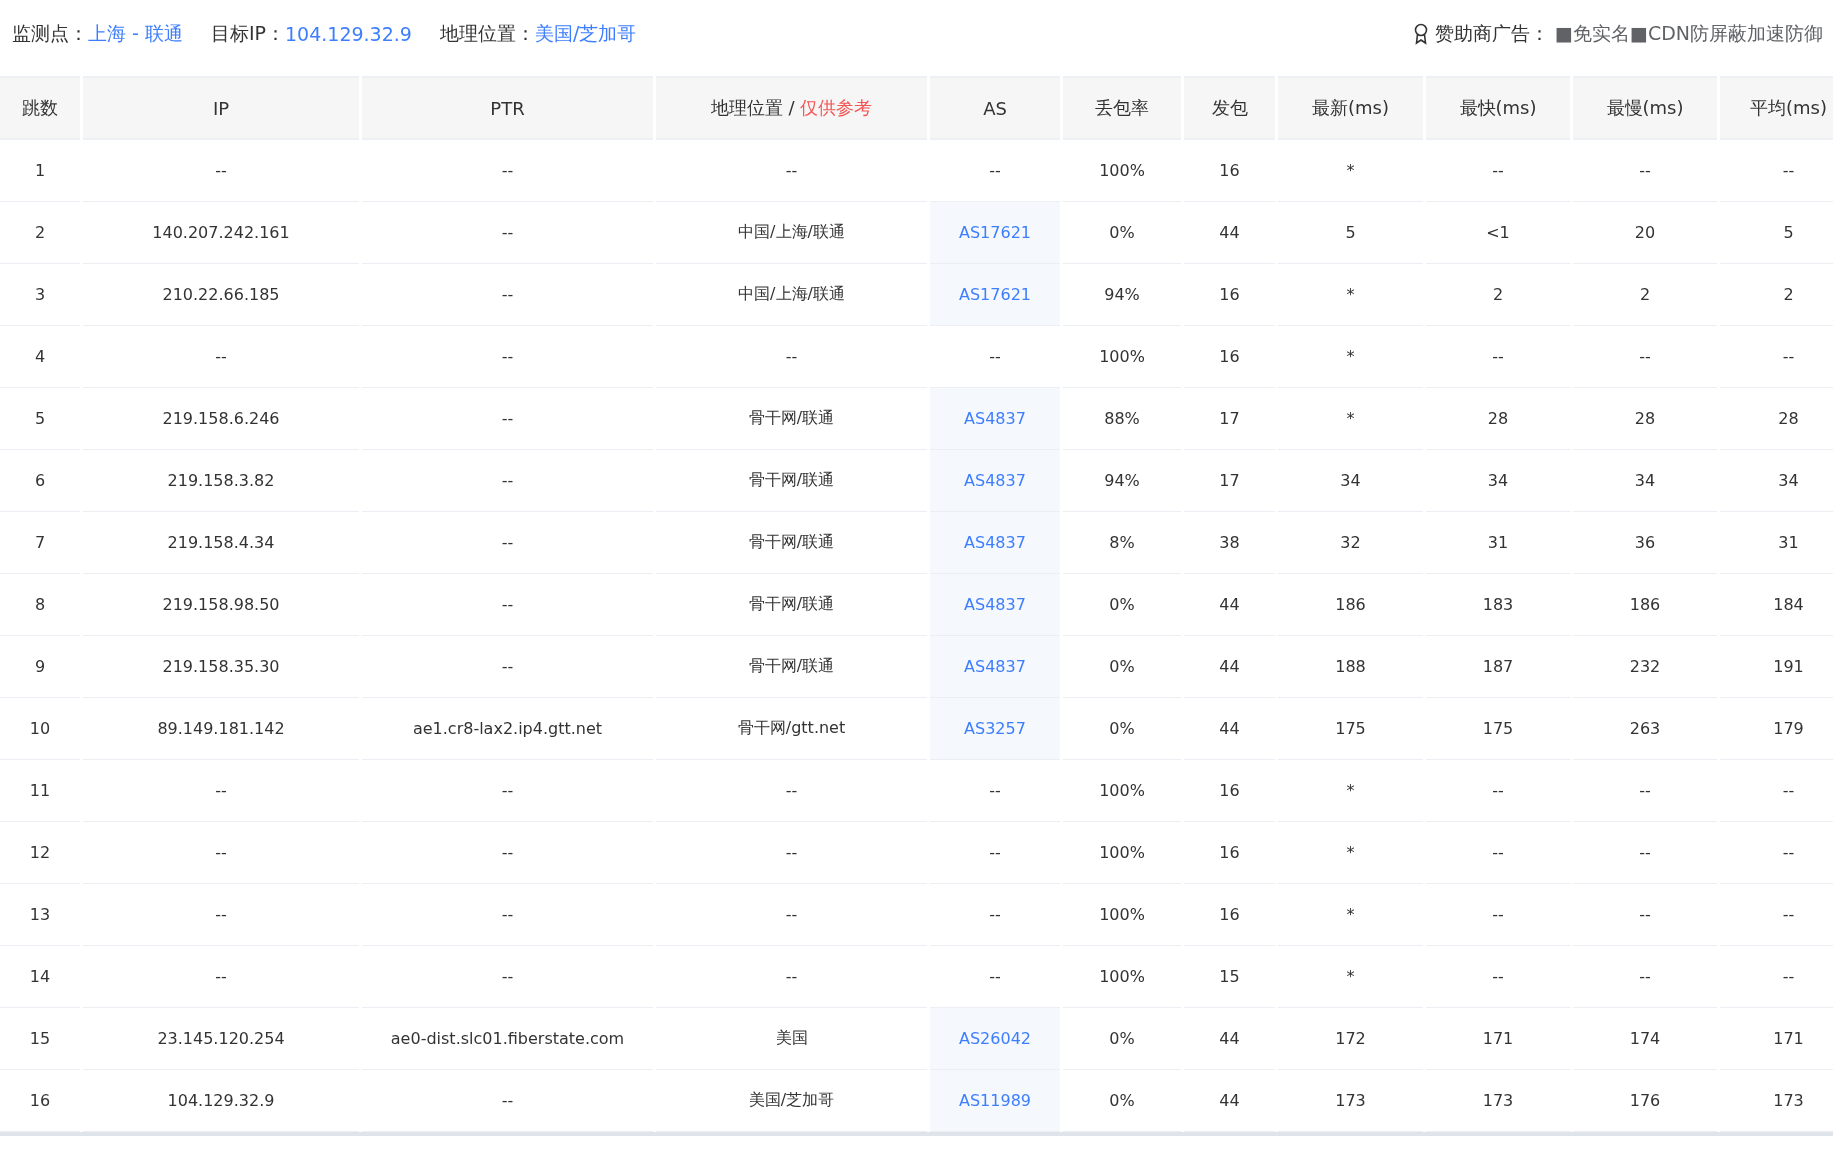 This screenshot has width=1833, height=1152. I want to click on column-header: 地理位置 / 仅供参考, so click(791, 108).